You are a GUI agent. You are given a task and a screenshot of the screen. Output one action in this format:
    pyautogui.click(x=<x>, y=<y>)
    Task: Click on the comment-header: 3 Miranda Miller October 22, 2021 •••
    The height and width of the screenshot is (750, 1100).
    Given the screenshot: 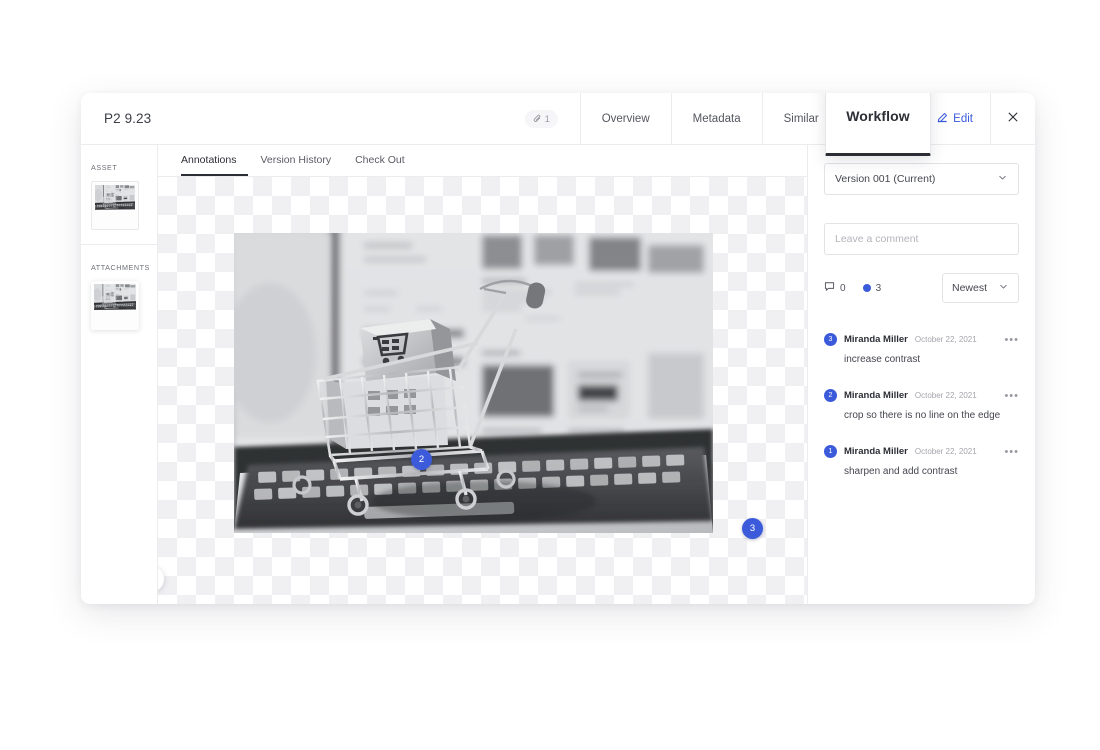 What is the action you would take?
    pyautogui.click(x=921, y=339)
    